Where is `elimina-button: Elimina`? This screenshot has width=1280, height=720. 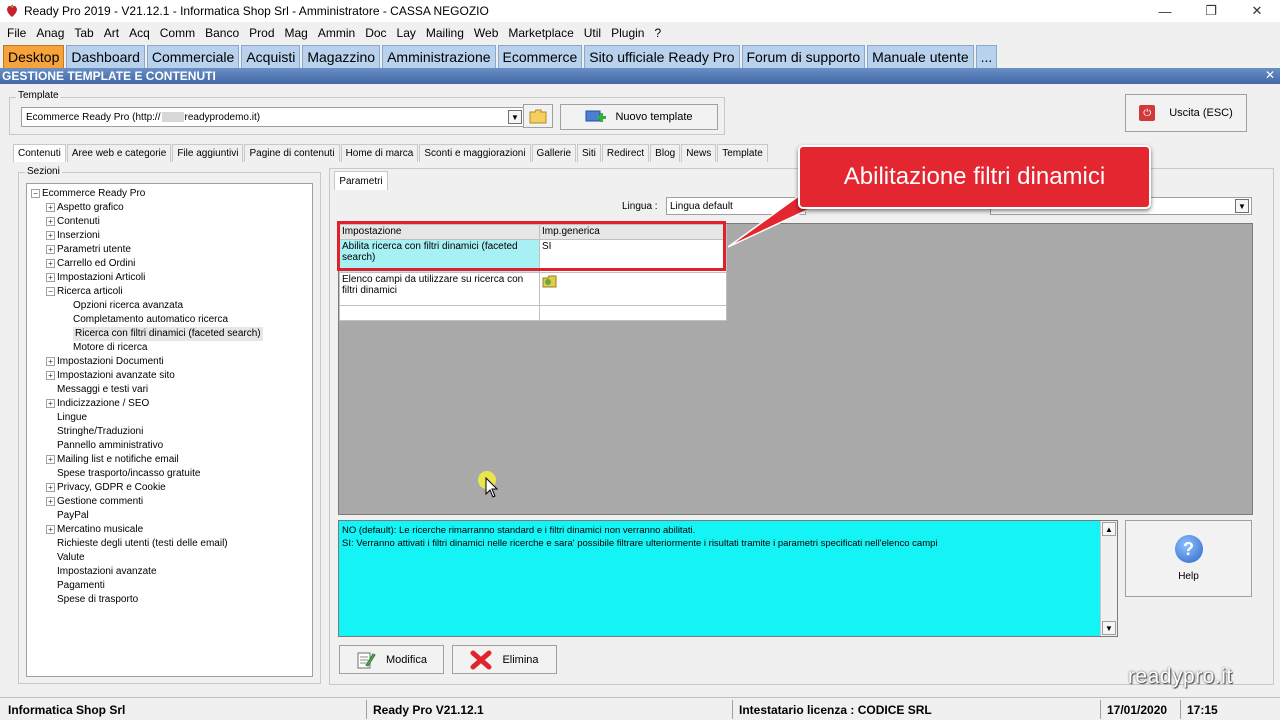
elimina-button: Elimina is located at coordinates (504, 659).